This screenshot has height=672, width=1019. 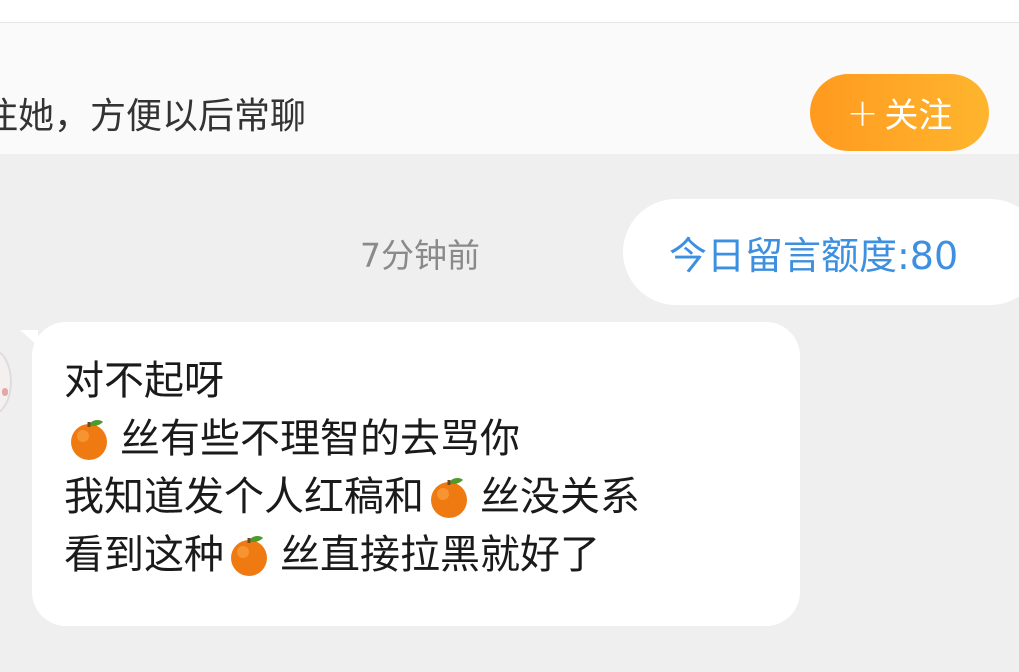 What do you see at coordinates (153, 116) in the screenshot?
I see `follow-prompt-text: 注她，方便以后常聊` at bounding box center [153, 116].